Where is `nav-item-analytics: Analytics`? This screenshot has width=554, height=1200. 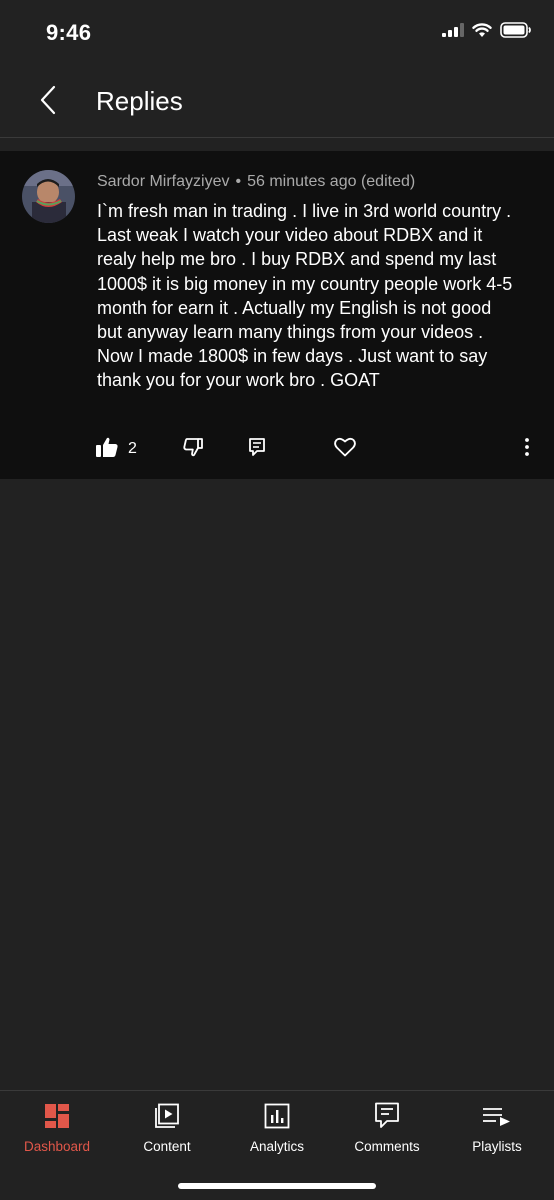
nav-item-analytics: Analytics is located at coordinates (277, 1131).